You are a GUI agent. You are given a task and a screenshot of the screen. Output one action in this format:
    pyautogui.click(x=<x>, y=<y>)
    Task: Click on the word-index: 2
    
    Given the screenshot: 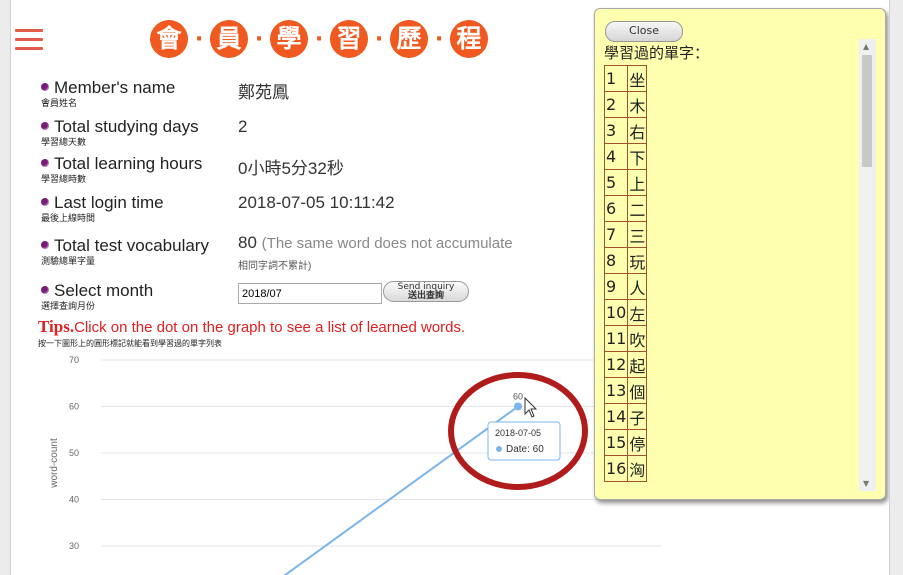 What is the action you would take?
    pyautogui.click(x=616, y=104)
    